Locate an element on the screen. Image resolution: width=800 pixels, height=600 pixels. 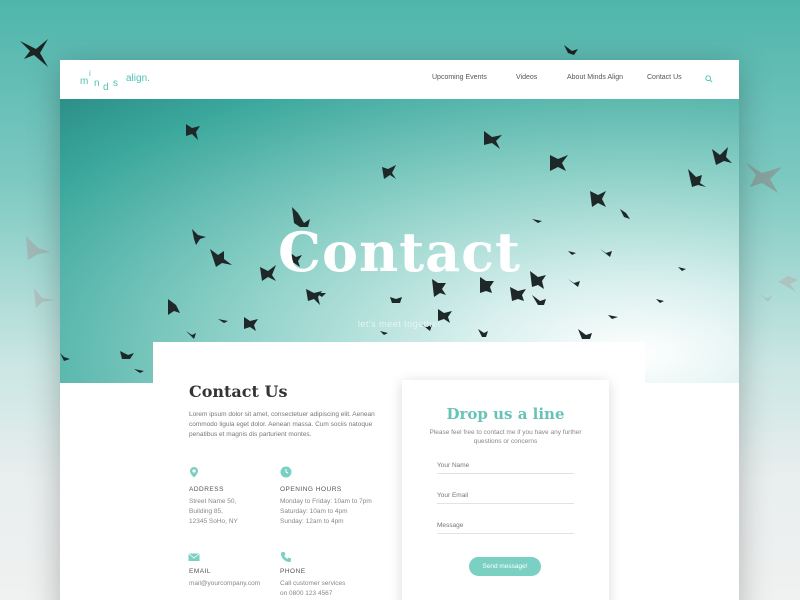
contact-section-title: Contact Us is located at coordinates (238, 391).